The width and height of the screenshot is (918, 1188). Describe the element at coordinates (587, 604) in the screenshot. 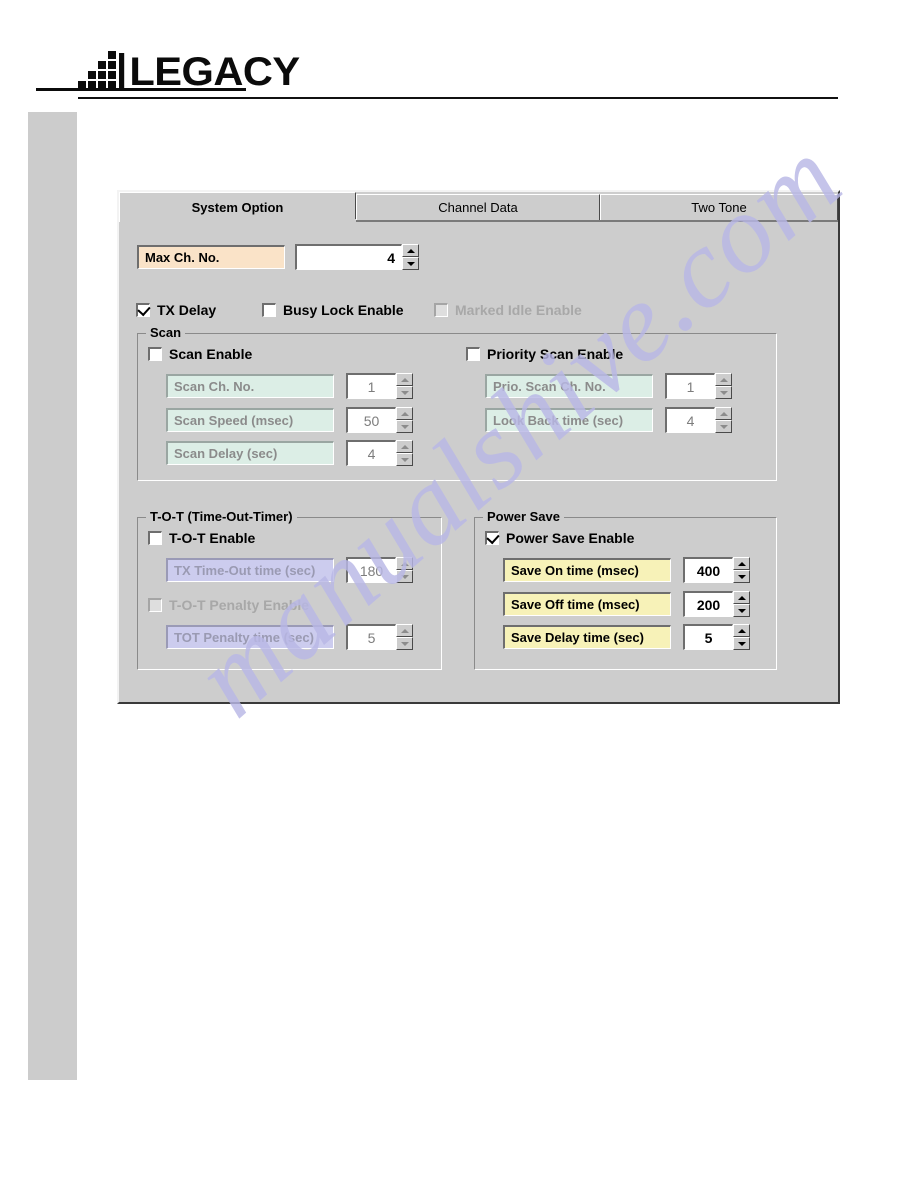

I see `save-off-time-label: Save Off time (msec)` at that location.